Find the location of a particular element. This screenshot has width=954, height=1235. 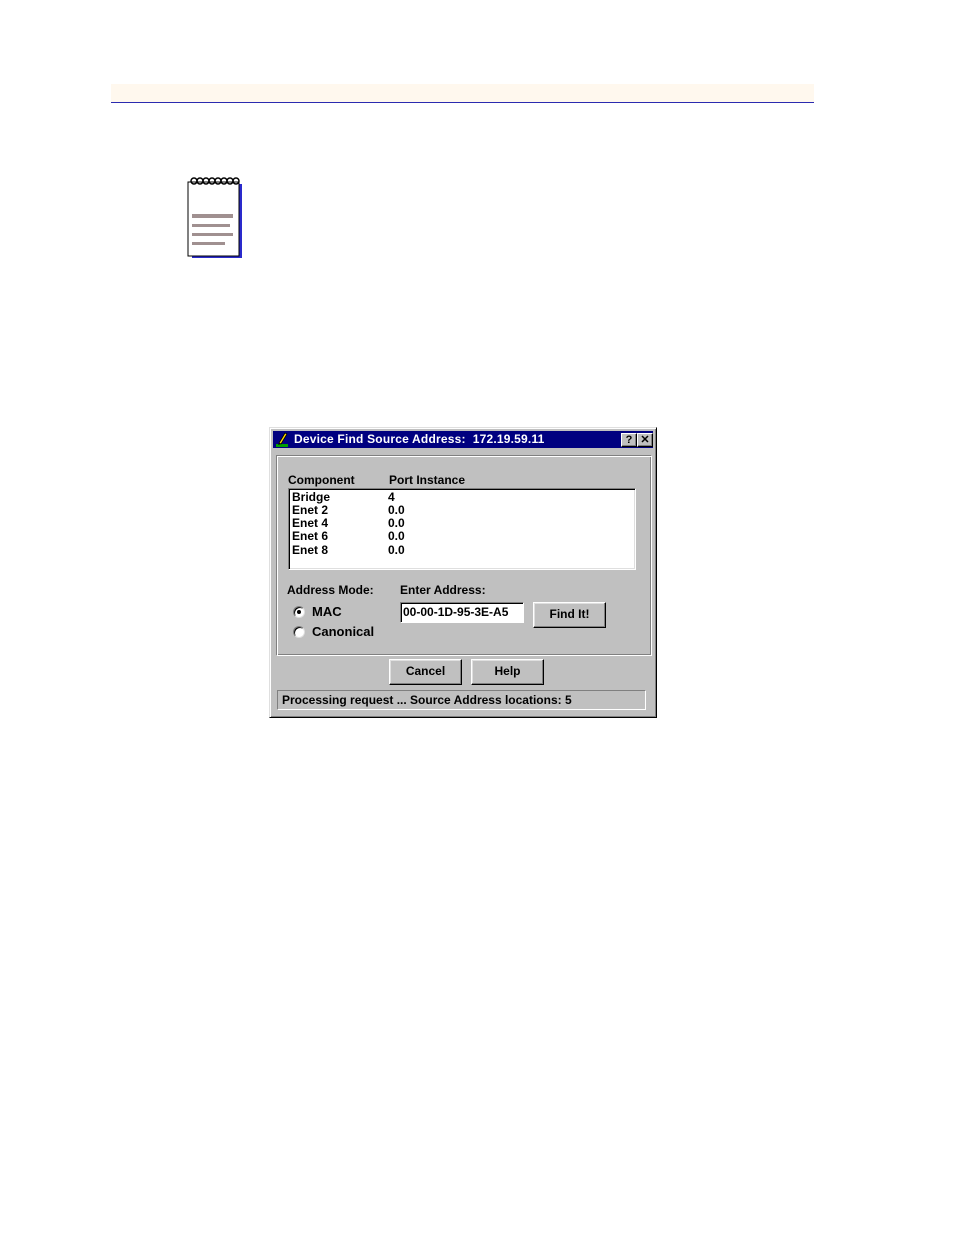

port-instance-cell: 4 is located at coordinates (391, 497).